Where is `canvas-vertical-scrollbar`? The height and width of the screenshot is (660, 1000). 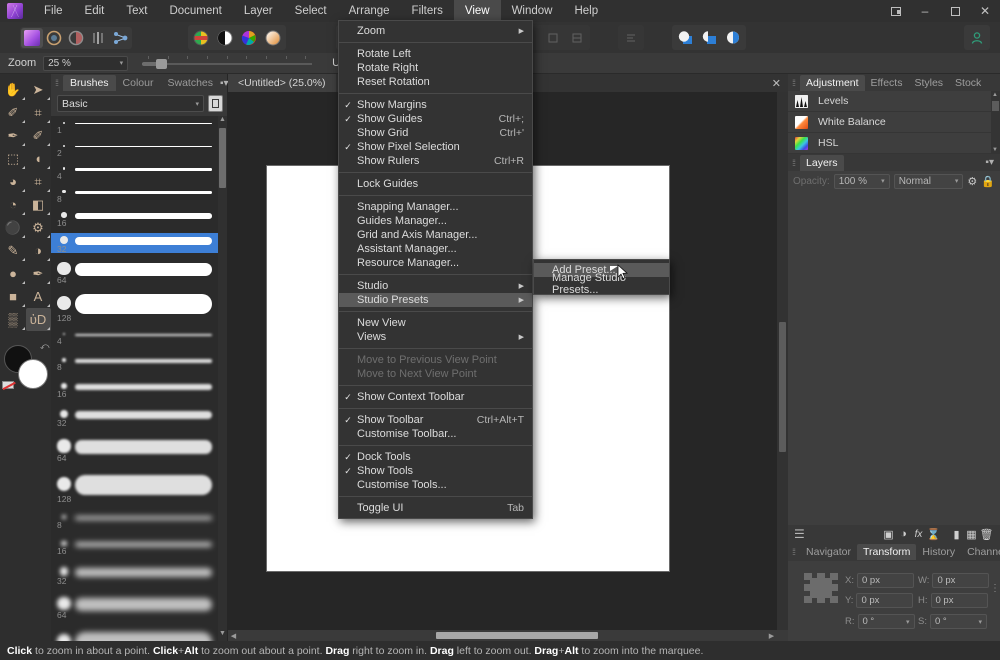 canvas-vertical-scrollbar is located at coordinates (782, 361).